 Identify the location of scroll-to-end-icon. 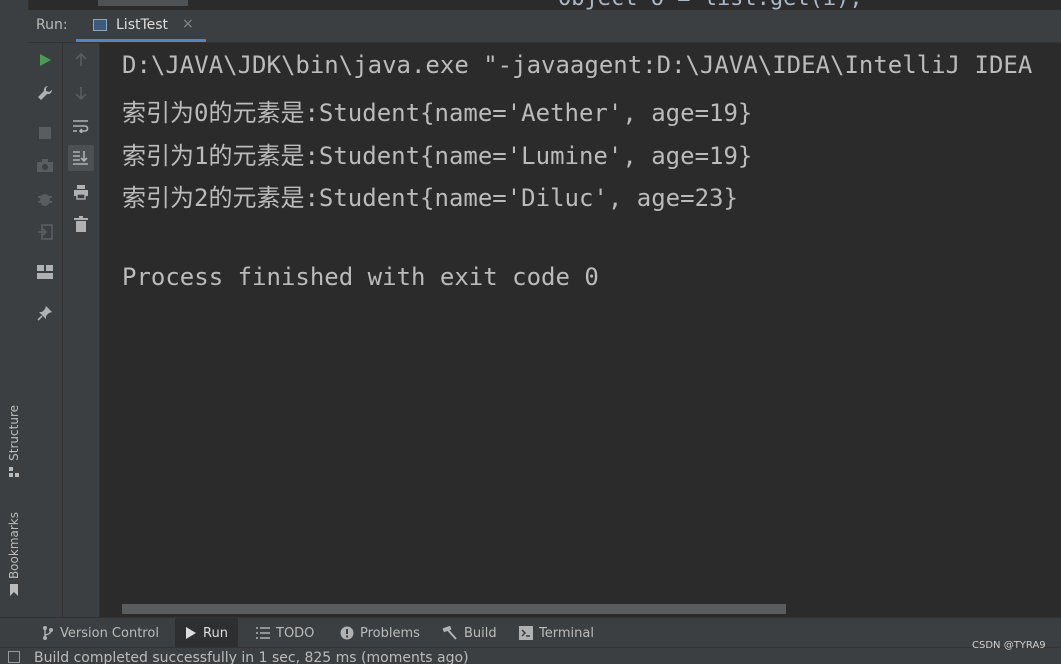
(80, 158).